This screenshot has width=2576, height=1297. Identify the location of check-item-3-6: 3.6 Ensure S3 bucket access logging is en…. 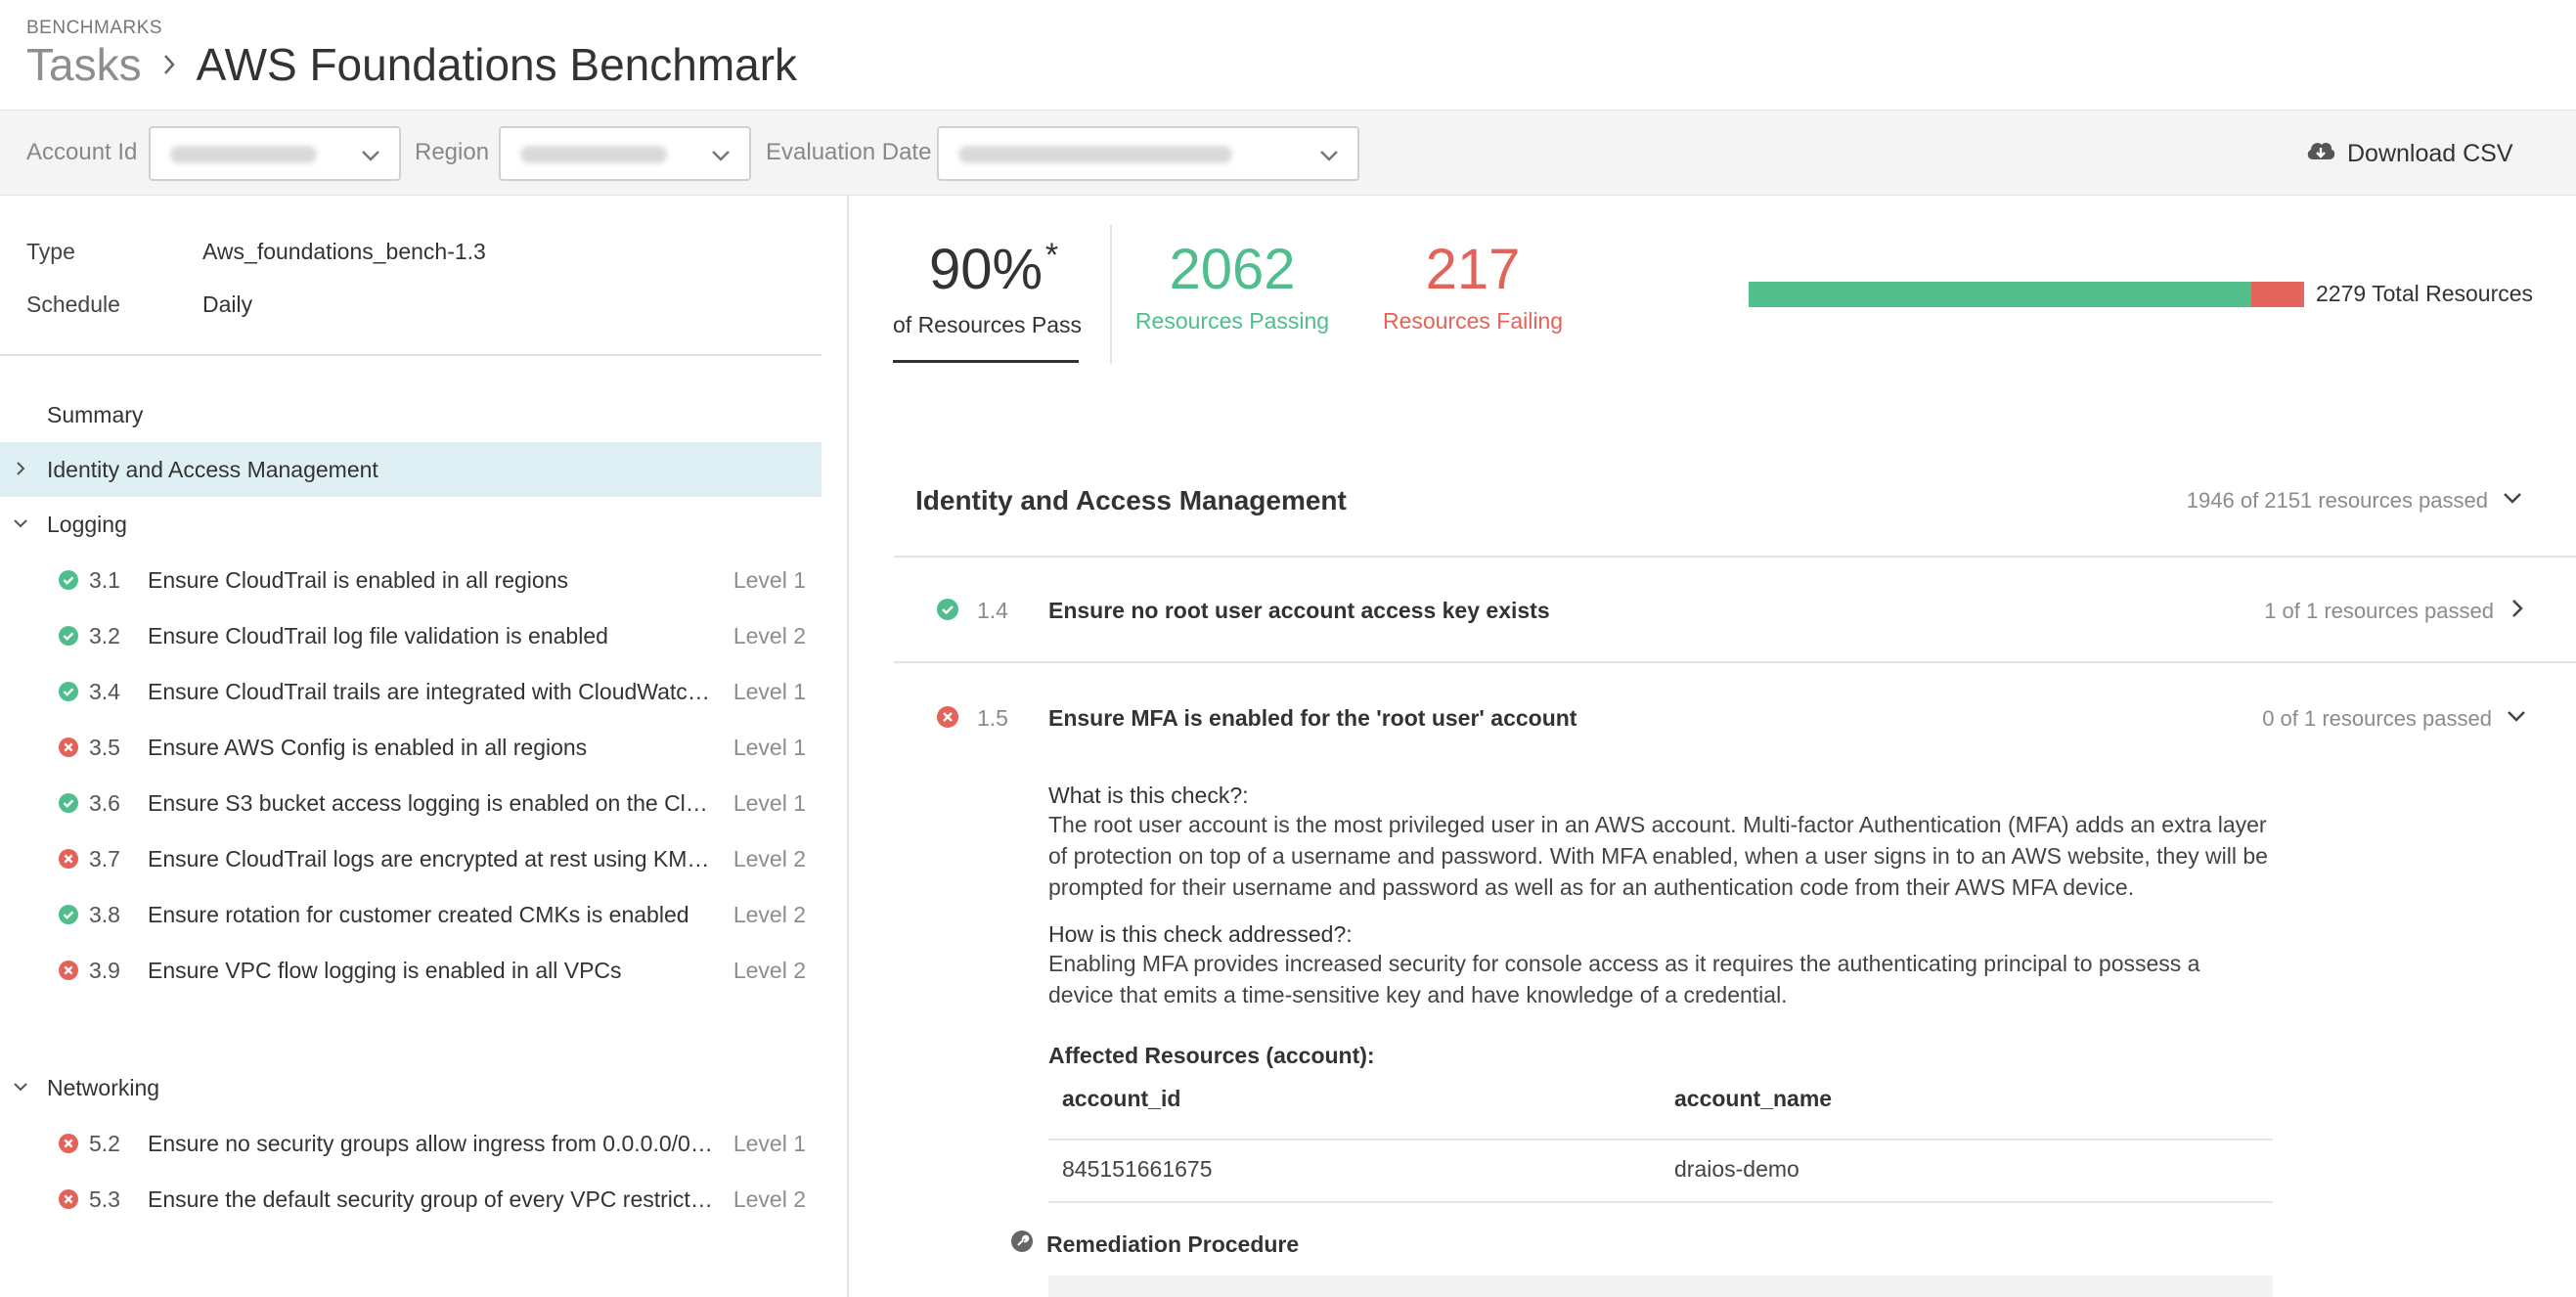
(411, 802).